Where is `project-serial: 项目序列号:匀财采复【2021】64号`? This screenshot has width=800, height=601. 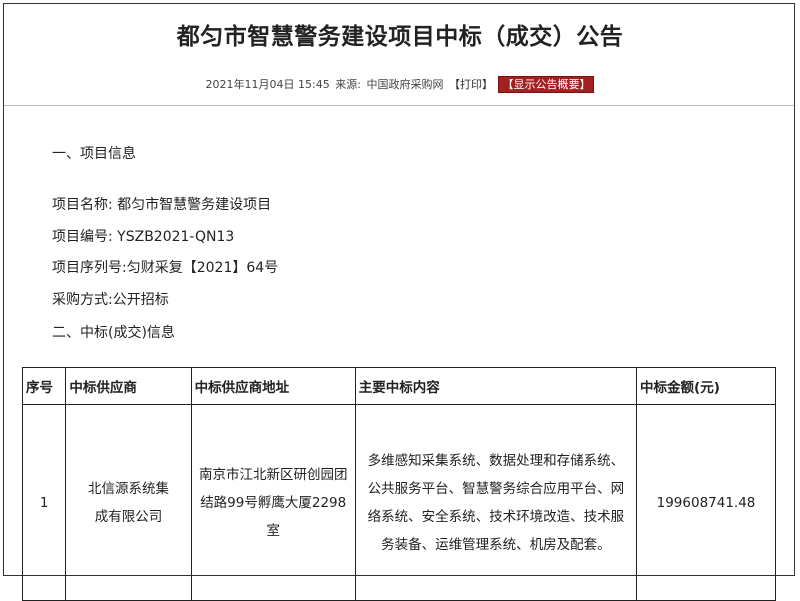
project-serial: 项目序列号:匀财采复【2021】64号 is located at coordinates (165, 268).